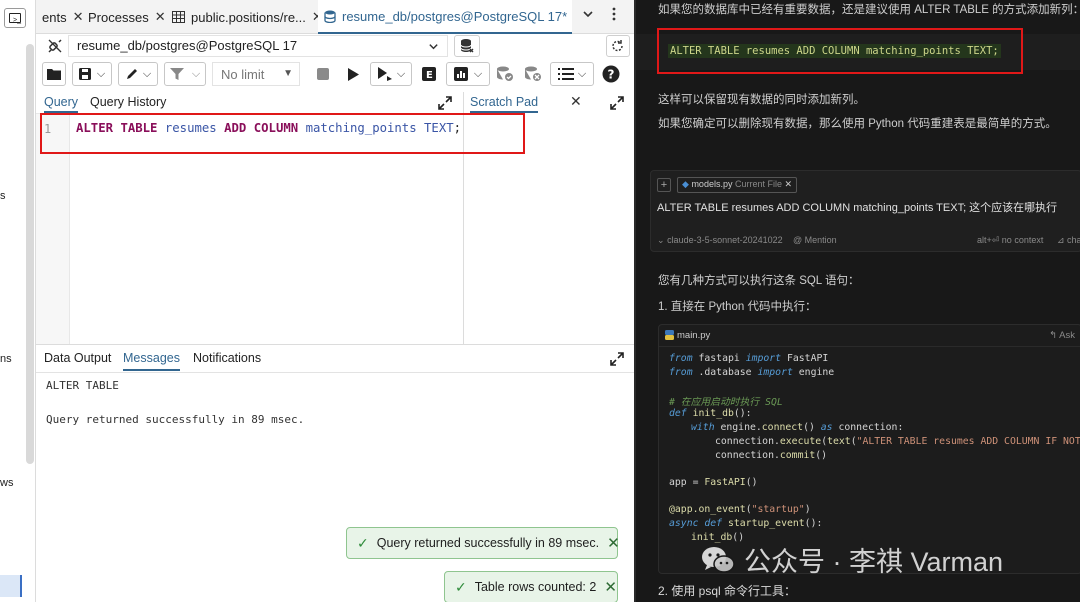 The image size is (1080, 602). What do you see at coordinates (742, 413) in the screenshot?
I see `code-token: ():` at bounding box center [742, 413].